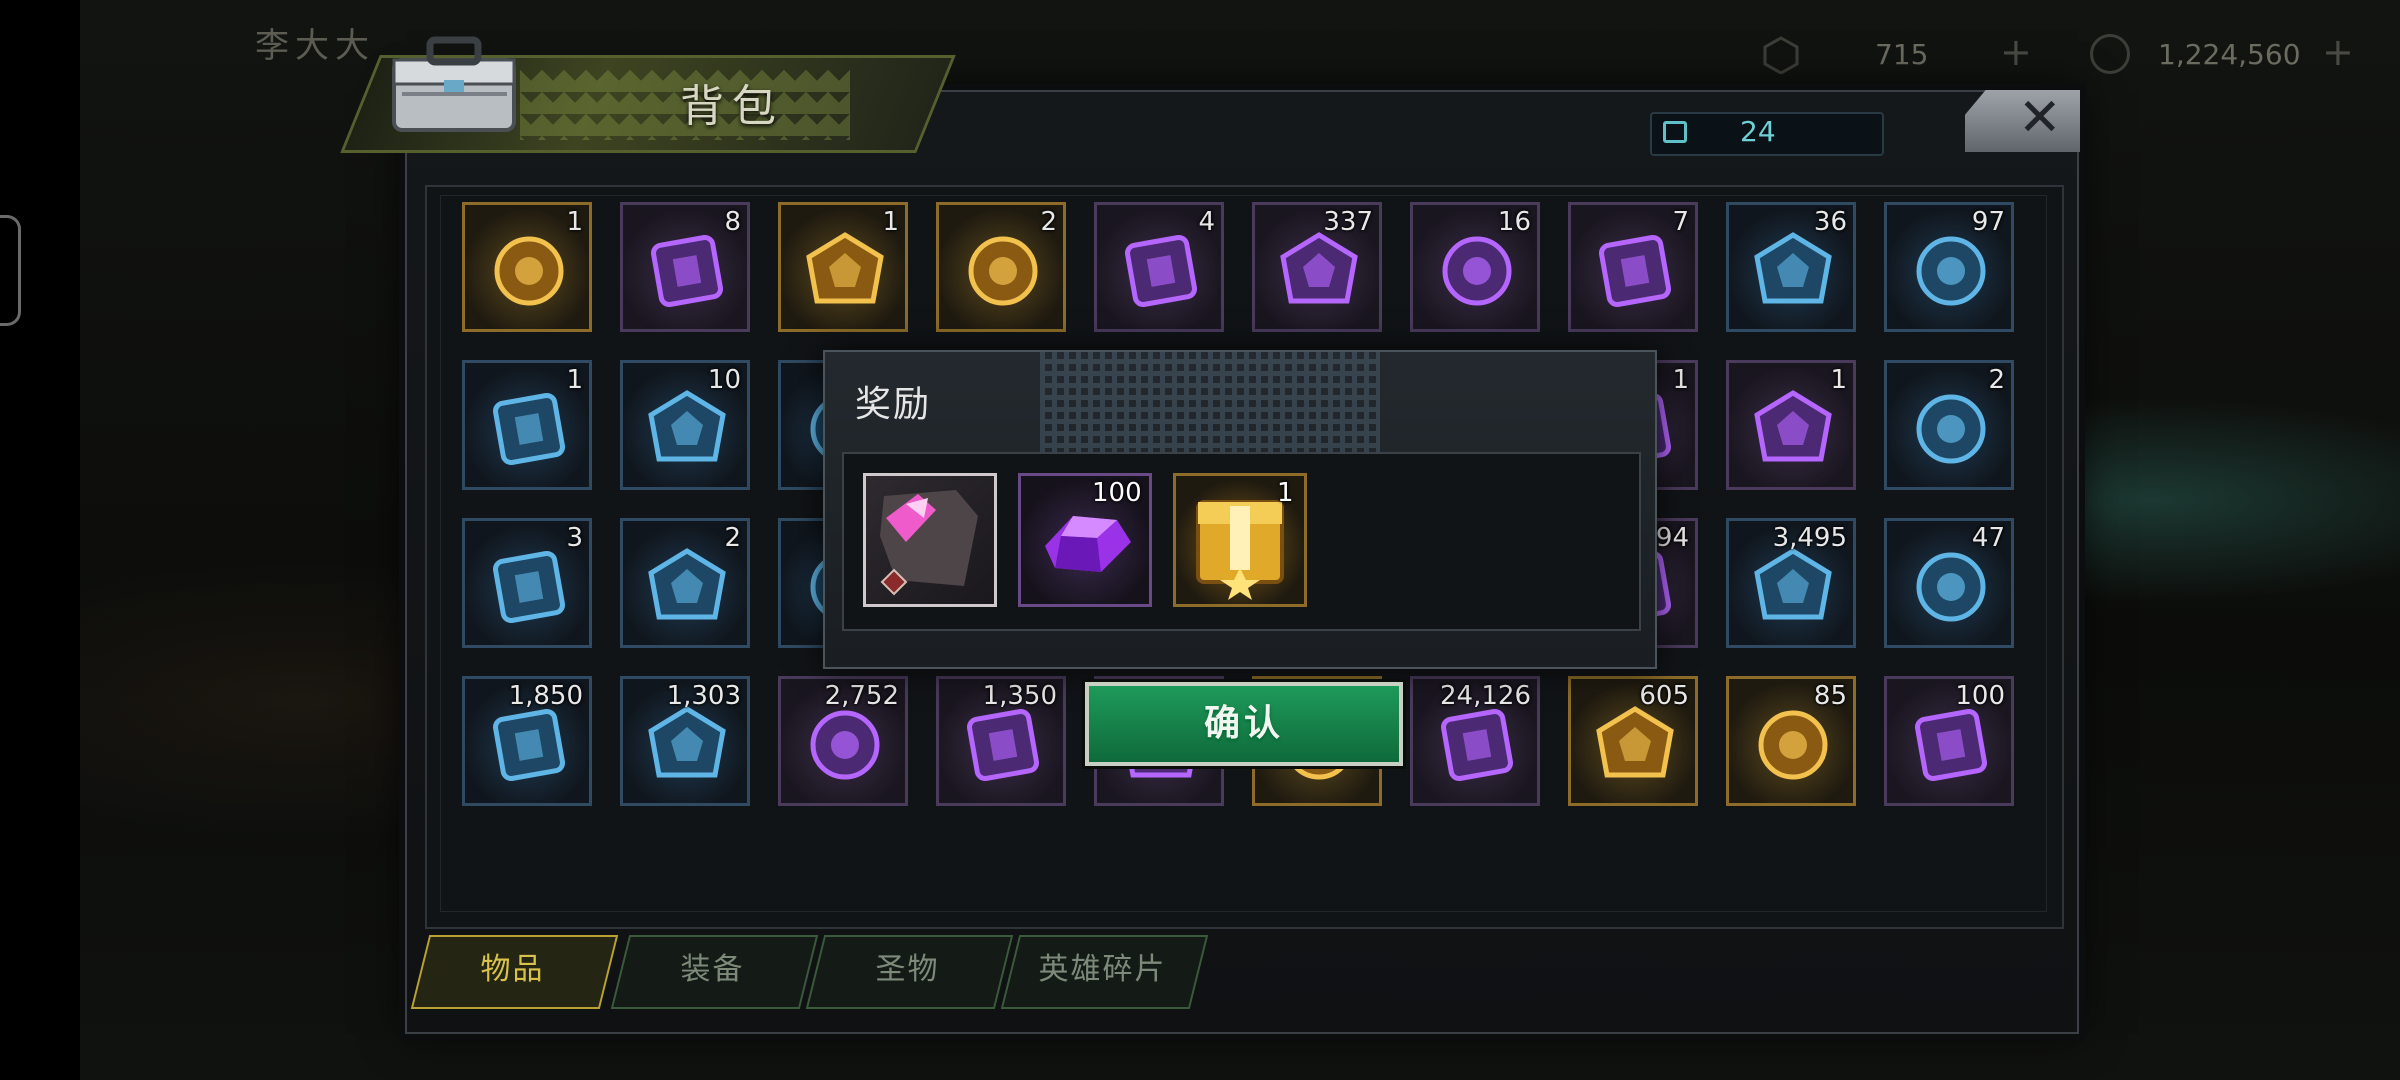 The image size is (2400, 1080). Describe the element at coordinates (1951, 745) in the screenshot. I see `dna-icon` at that location.